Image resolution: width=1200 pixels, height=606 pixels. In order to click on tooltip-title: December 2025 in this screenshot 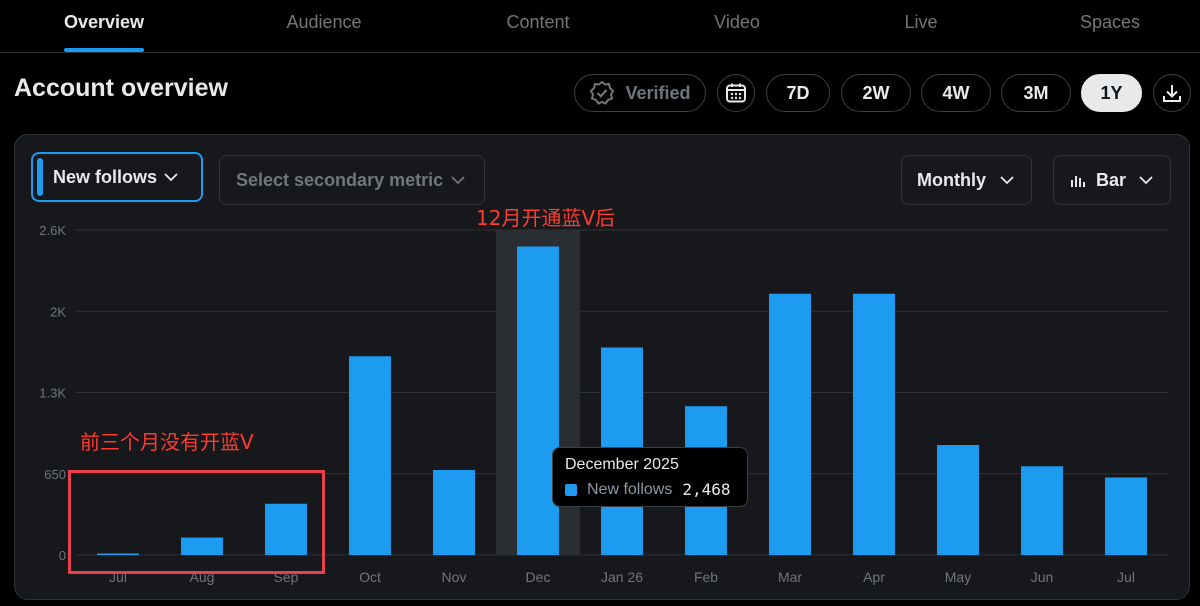, I will do `click(622, 464)`.